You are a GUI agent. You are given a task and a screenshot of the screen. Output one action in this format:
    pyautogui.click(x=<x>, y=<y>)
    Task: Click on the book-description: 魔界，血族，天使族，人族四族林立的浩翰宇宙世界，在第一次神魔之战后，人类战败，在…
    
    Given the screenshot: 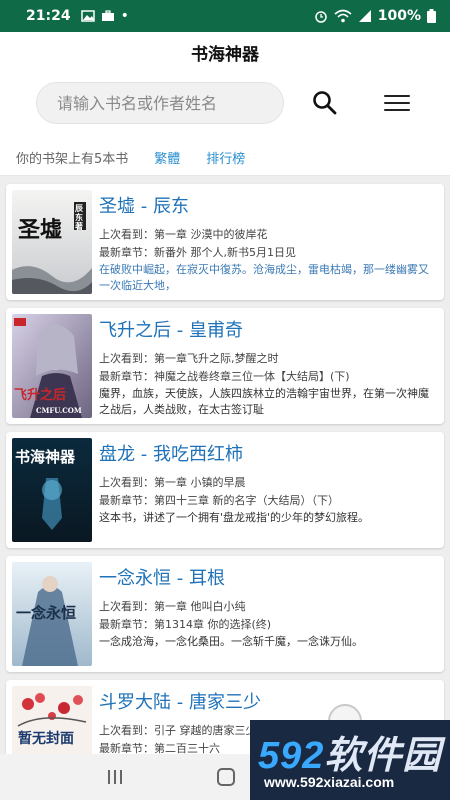 What is the action you would take?
    pyautogui.click(x=264, y=401)
    